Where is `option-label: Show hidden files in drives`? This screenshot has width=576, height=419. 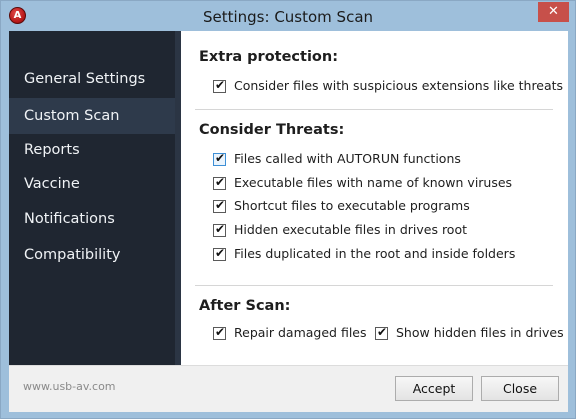 option-label: Show hidden files in drives is located at coordinates (480, 332).